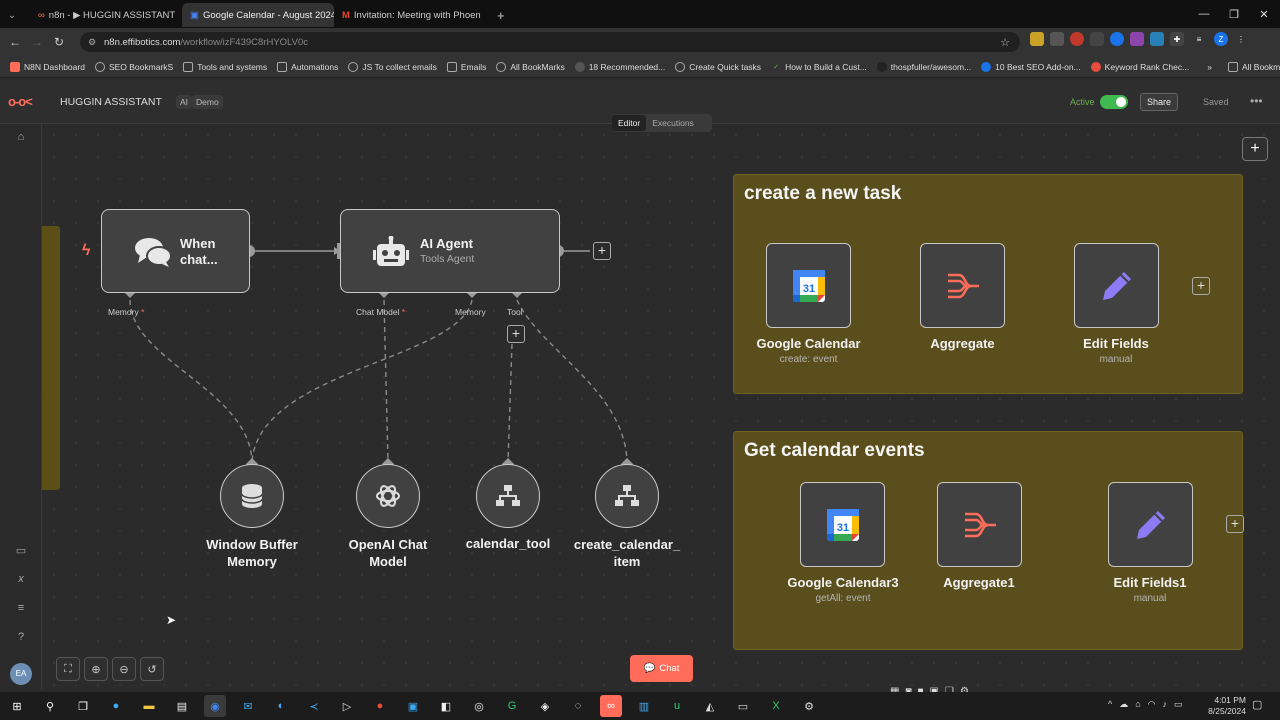  I want to click on openai-chat-model-node, so click(388, 496).